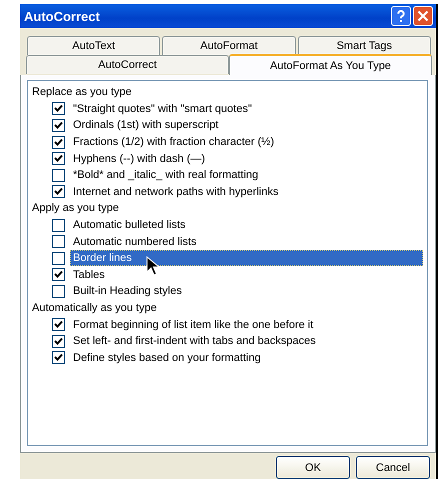 Image resolution: width=445 pixels, height=479 pixels. I want to click on option-label: Set left- and first-indent with tabs and backspaces, so click(194, 341).